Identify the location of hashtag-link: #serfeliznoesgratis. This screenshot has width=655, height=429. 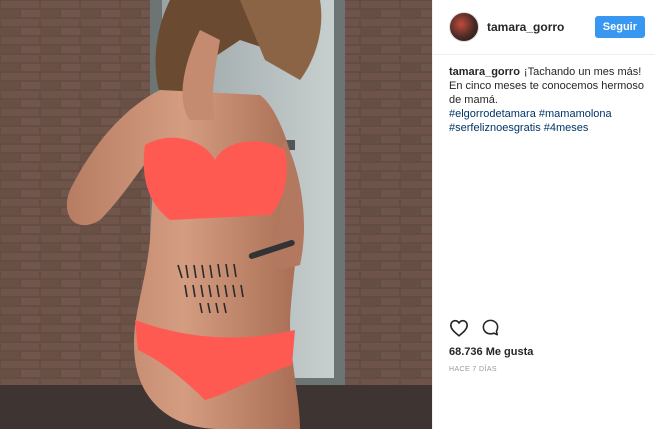
(495, 128).